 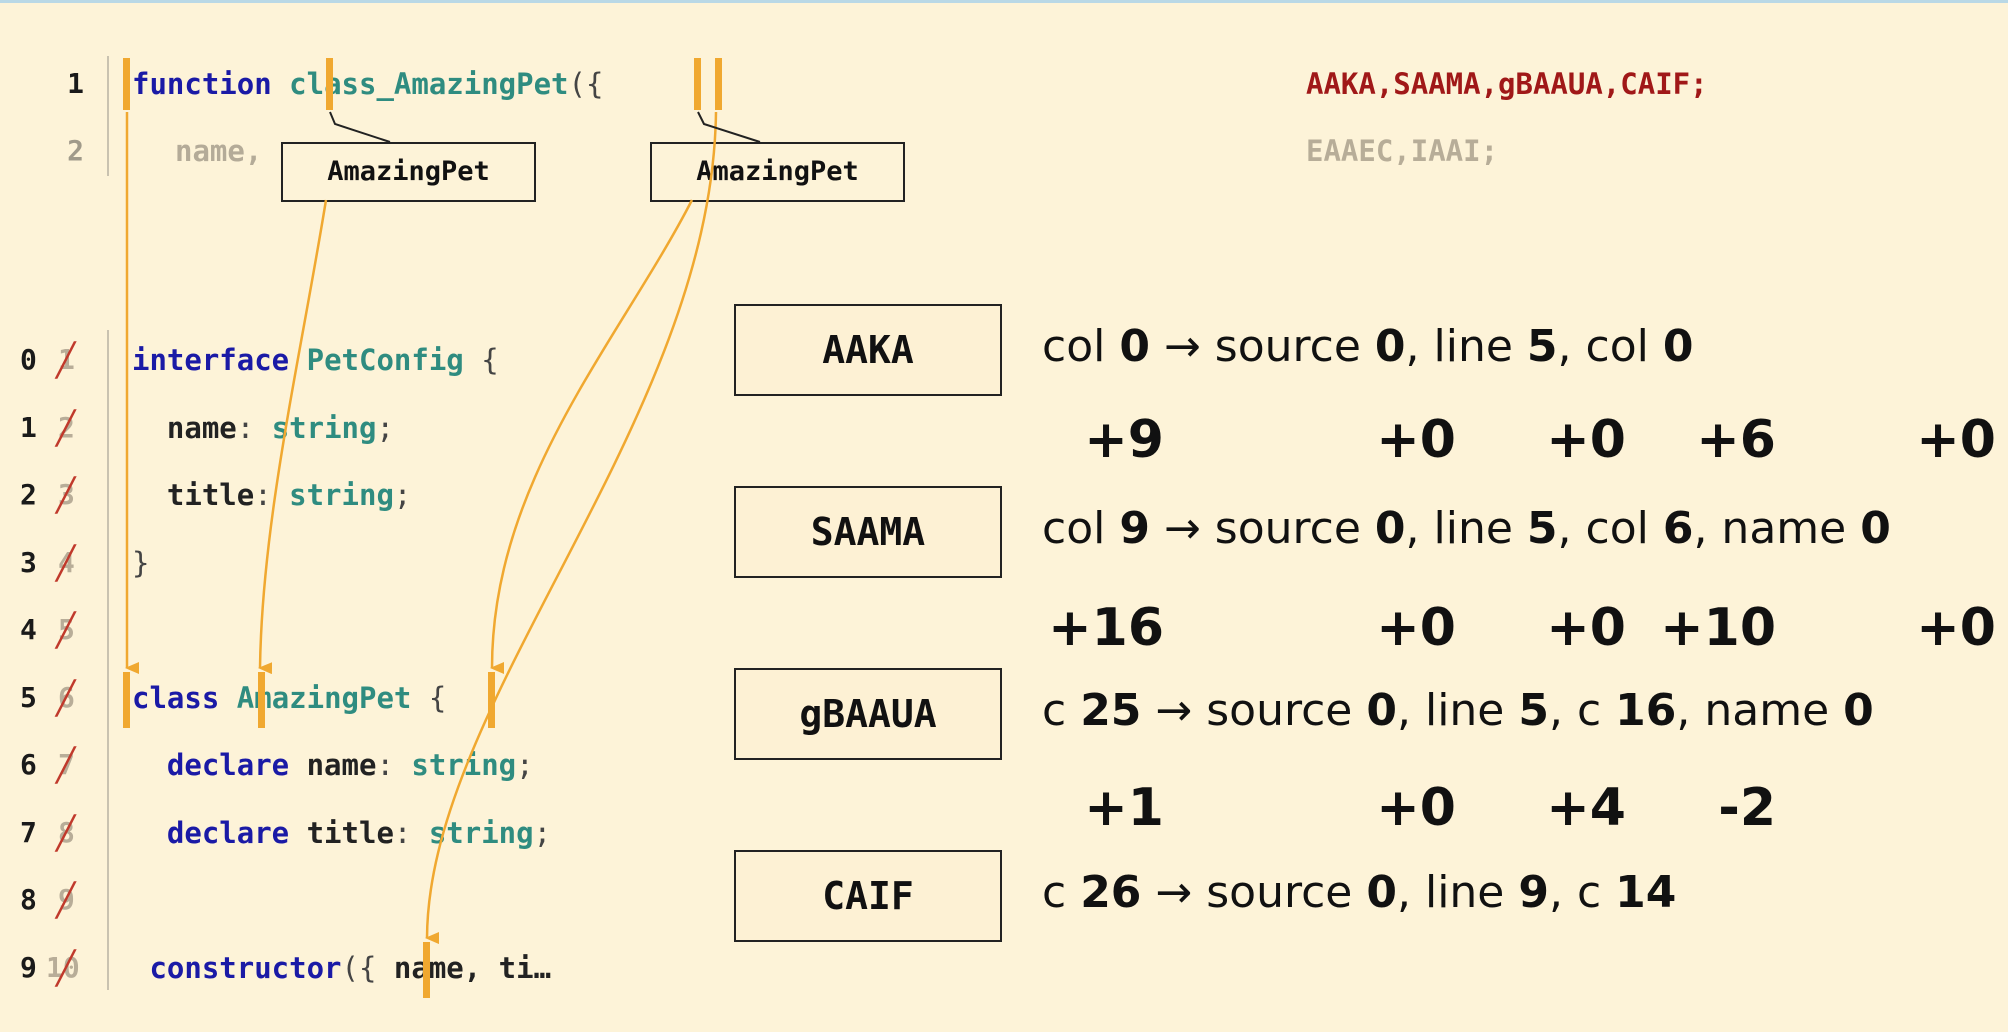 I want to click on delta-value: +1, so click(x=1124, y=808).